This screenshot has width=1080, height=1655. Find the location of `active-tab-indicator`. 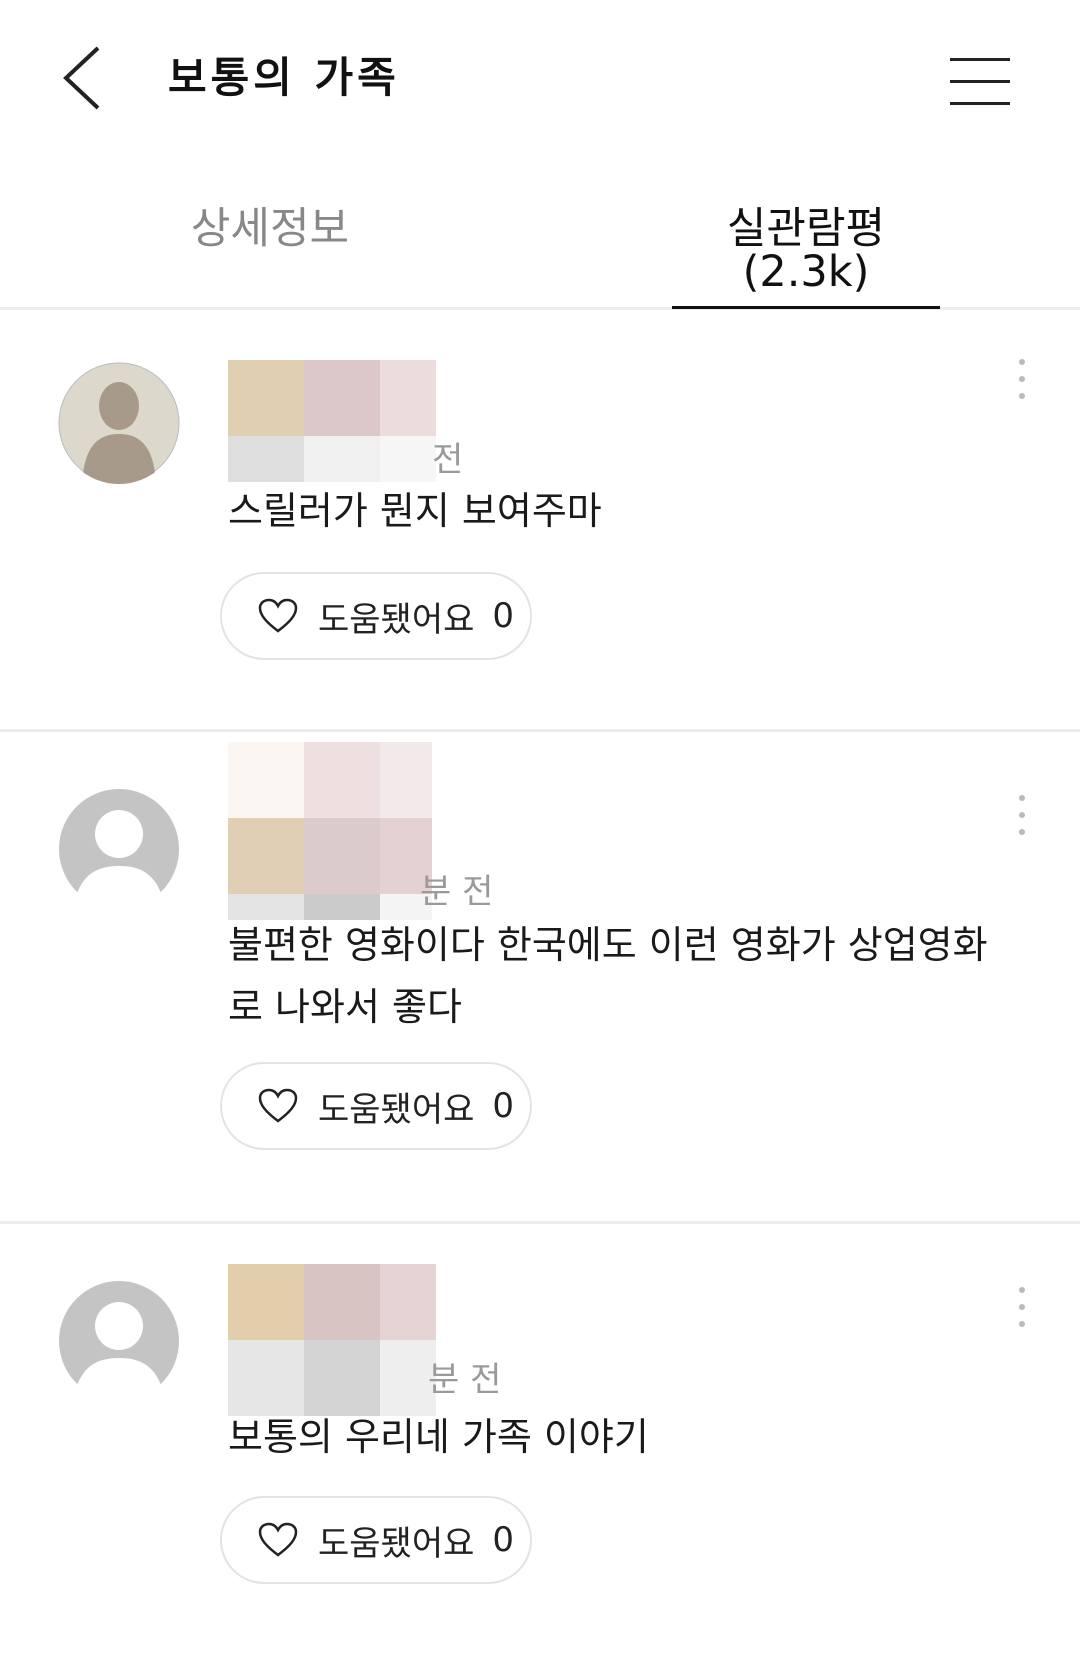

active-tab-indicator is located at coordinates (806, 307).